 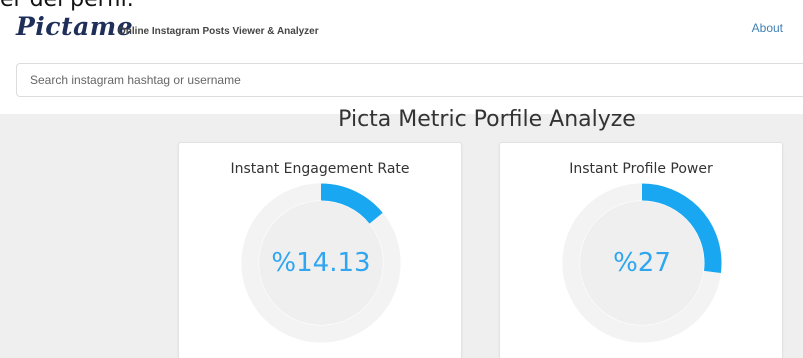 I want to click on cropped-text-fragment: er del perfil., so click(x=401, y=6).